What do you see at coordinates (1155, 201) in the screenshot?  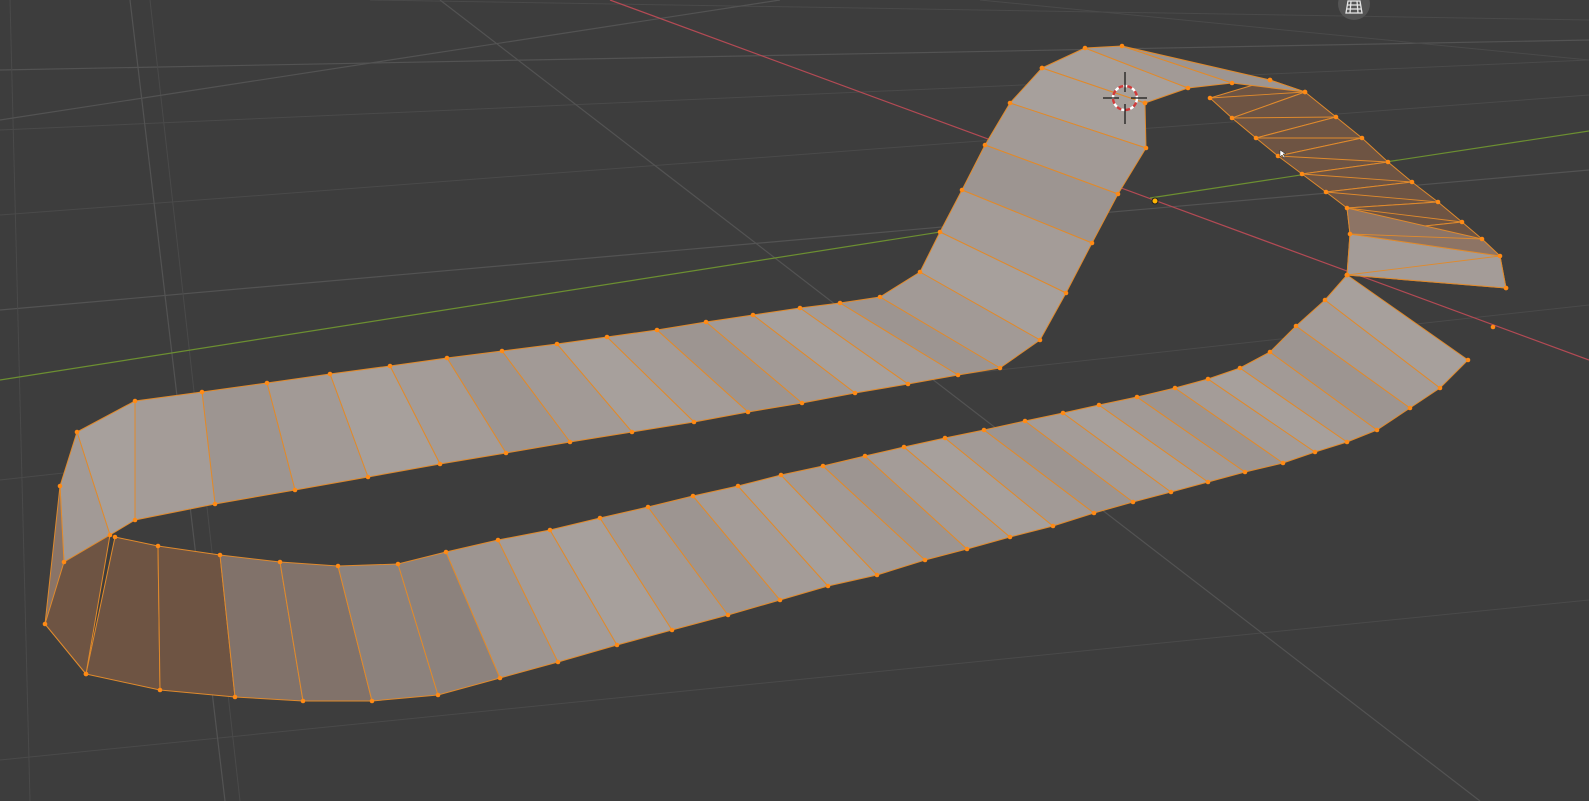 I see `object-origin-icon` at bounding box center [1155, 201].